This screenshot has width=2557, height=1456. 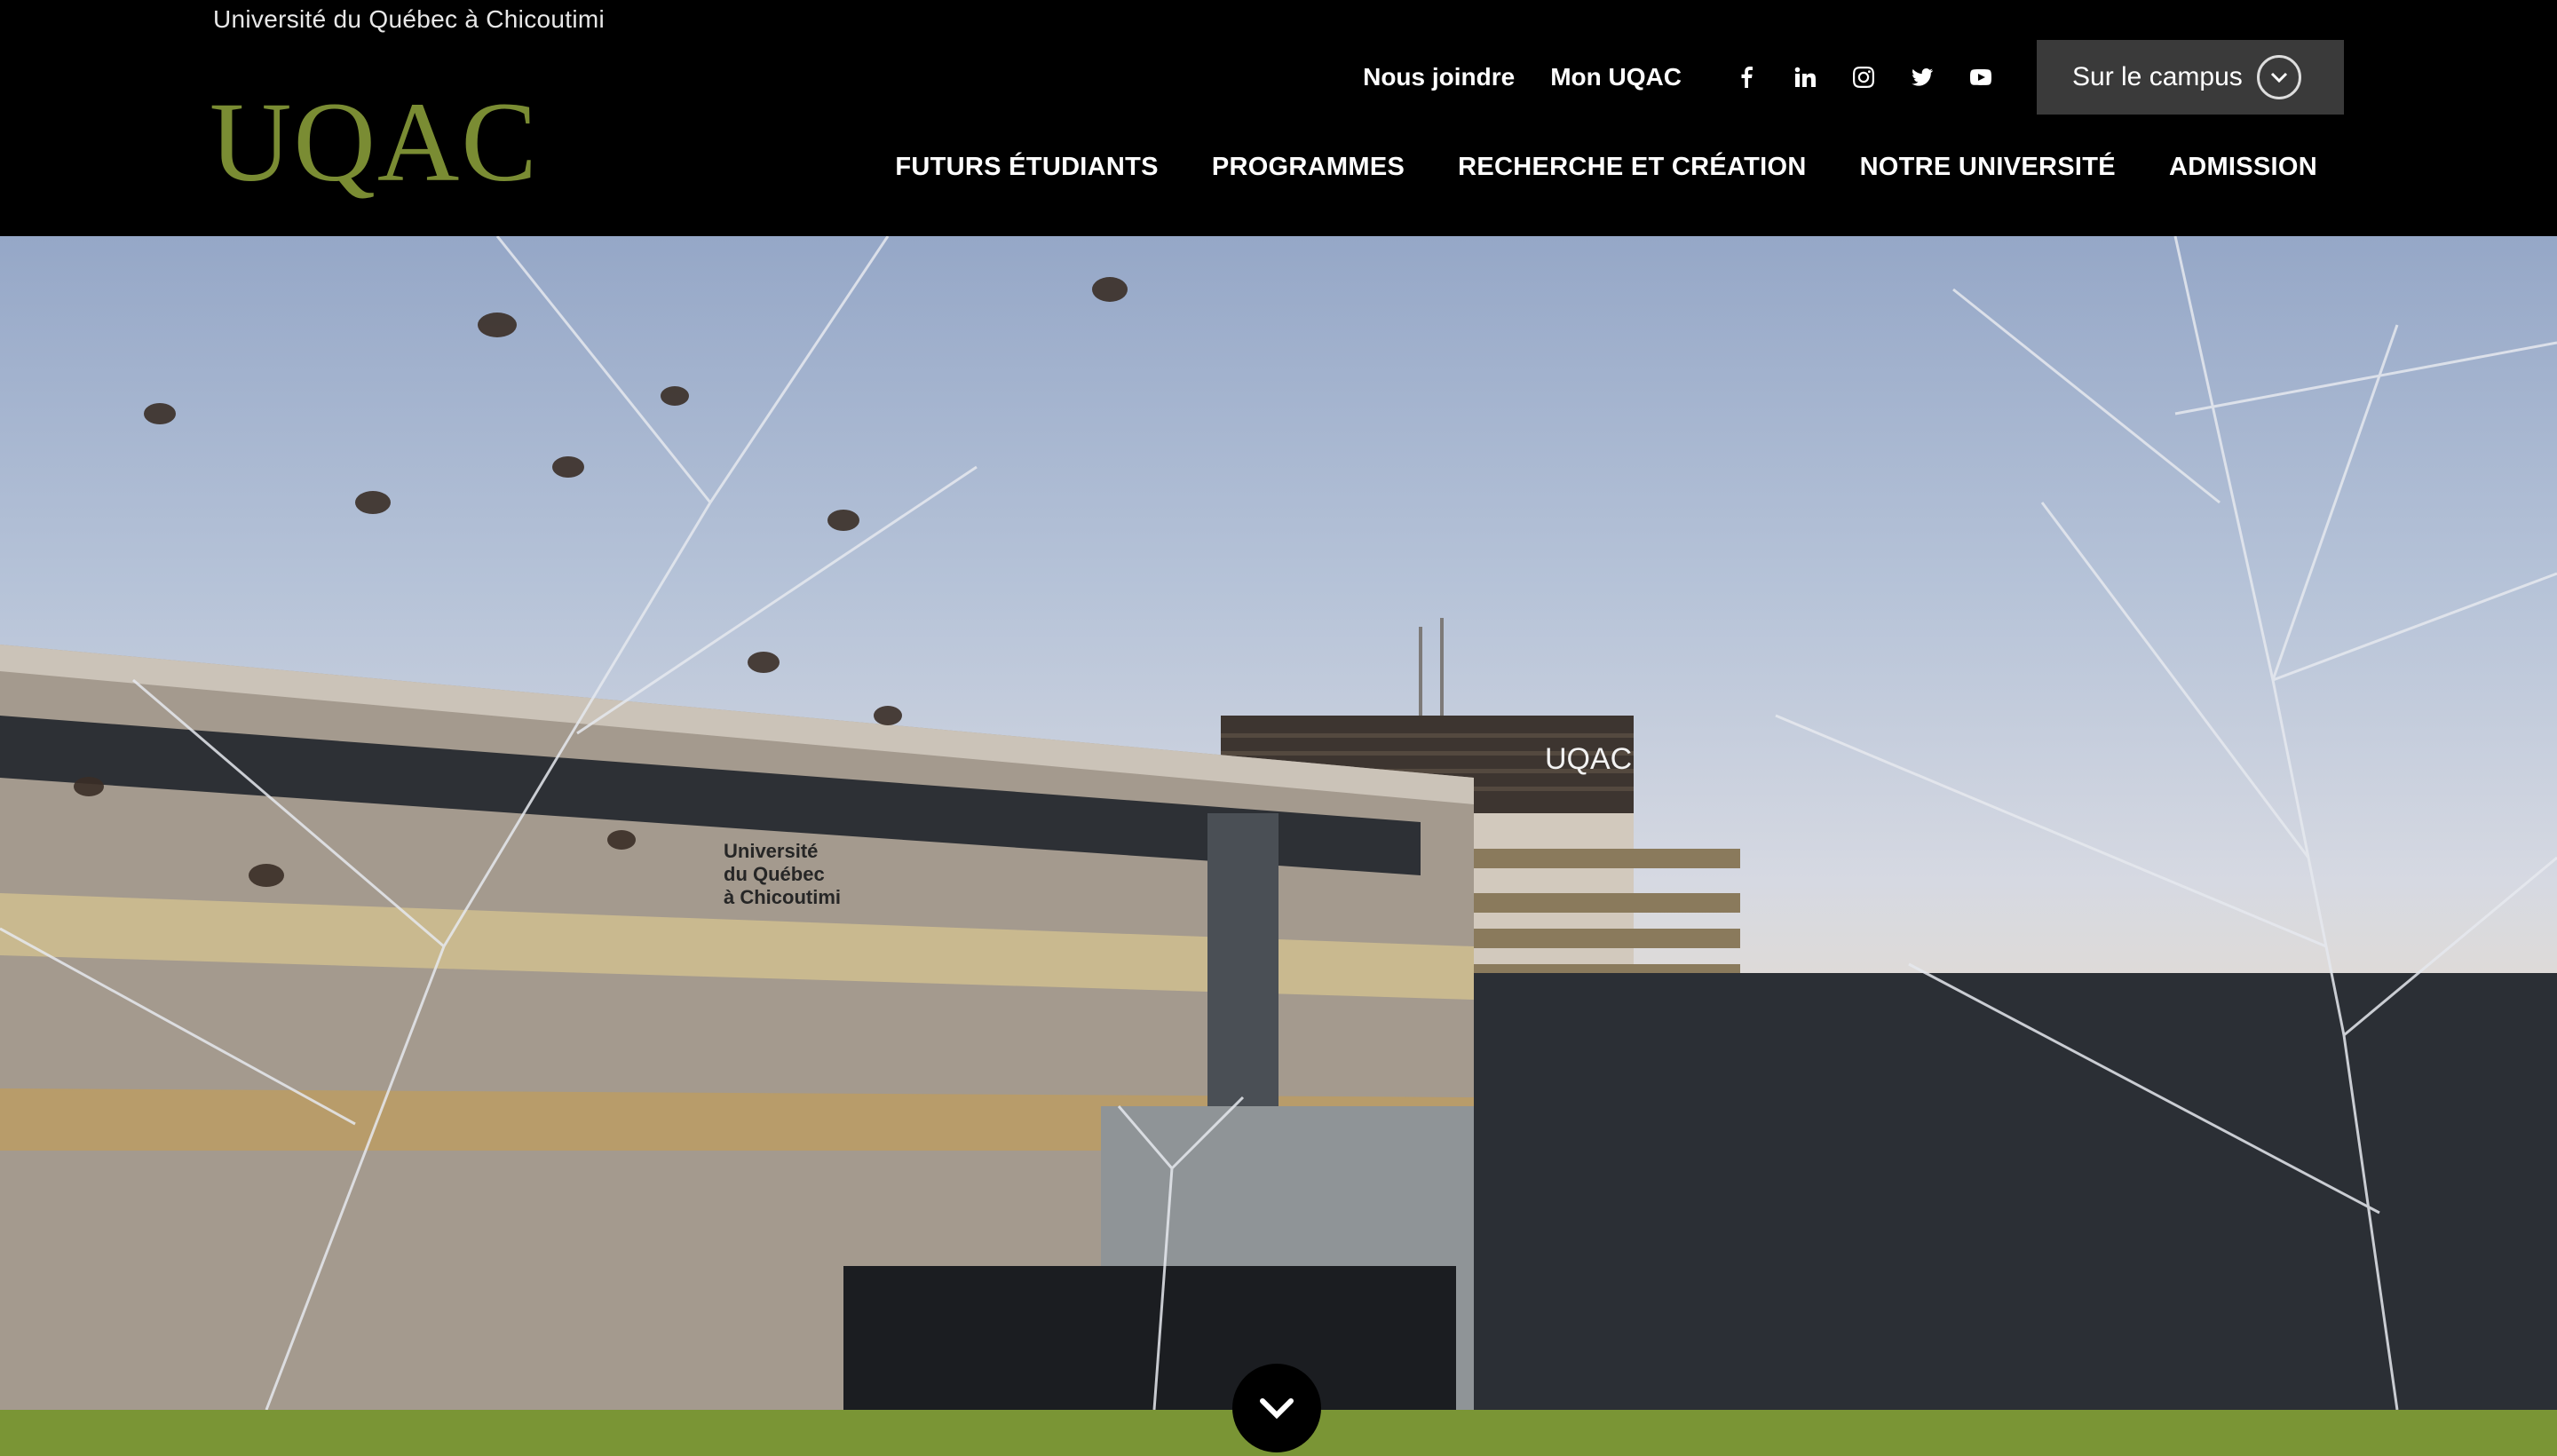 What do you see at coordinates (409, 19) in the screenshot?
I see `university-name: Université du Québec à Chicoutimi` at bounding box center [409, 19].